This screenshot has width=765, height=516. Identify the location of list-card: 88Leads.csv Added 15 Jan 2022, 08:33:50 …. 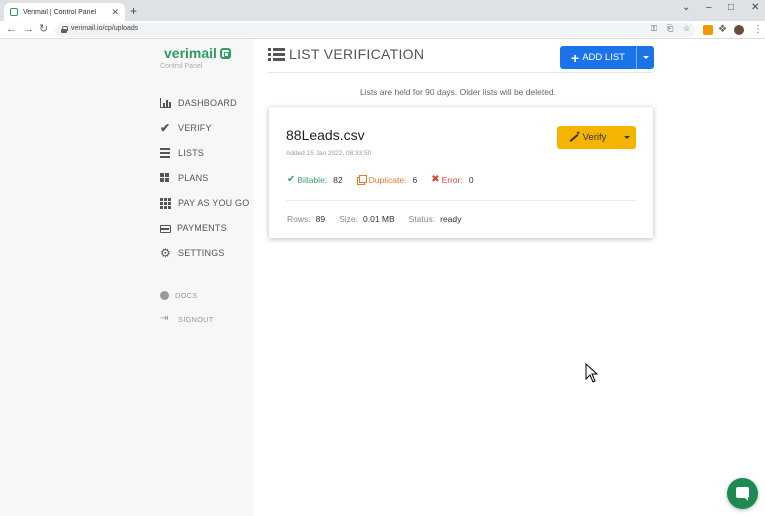
(461, 172).